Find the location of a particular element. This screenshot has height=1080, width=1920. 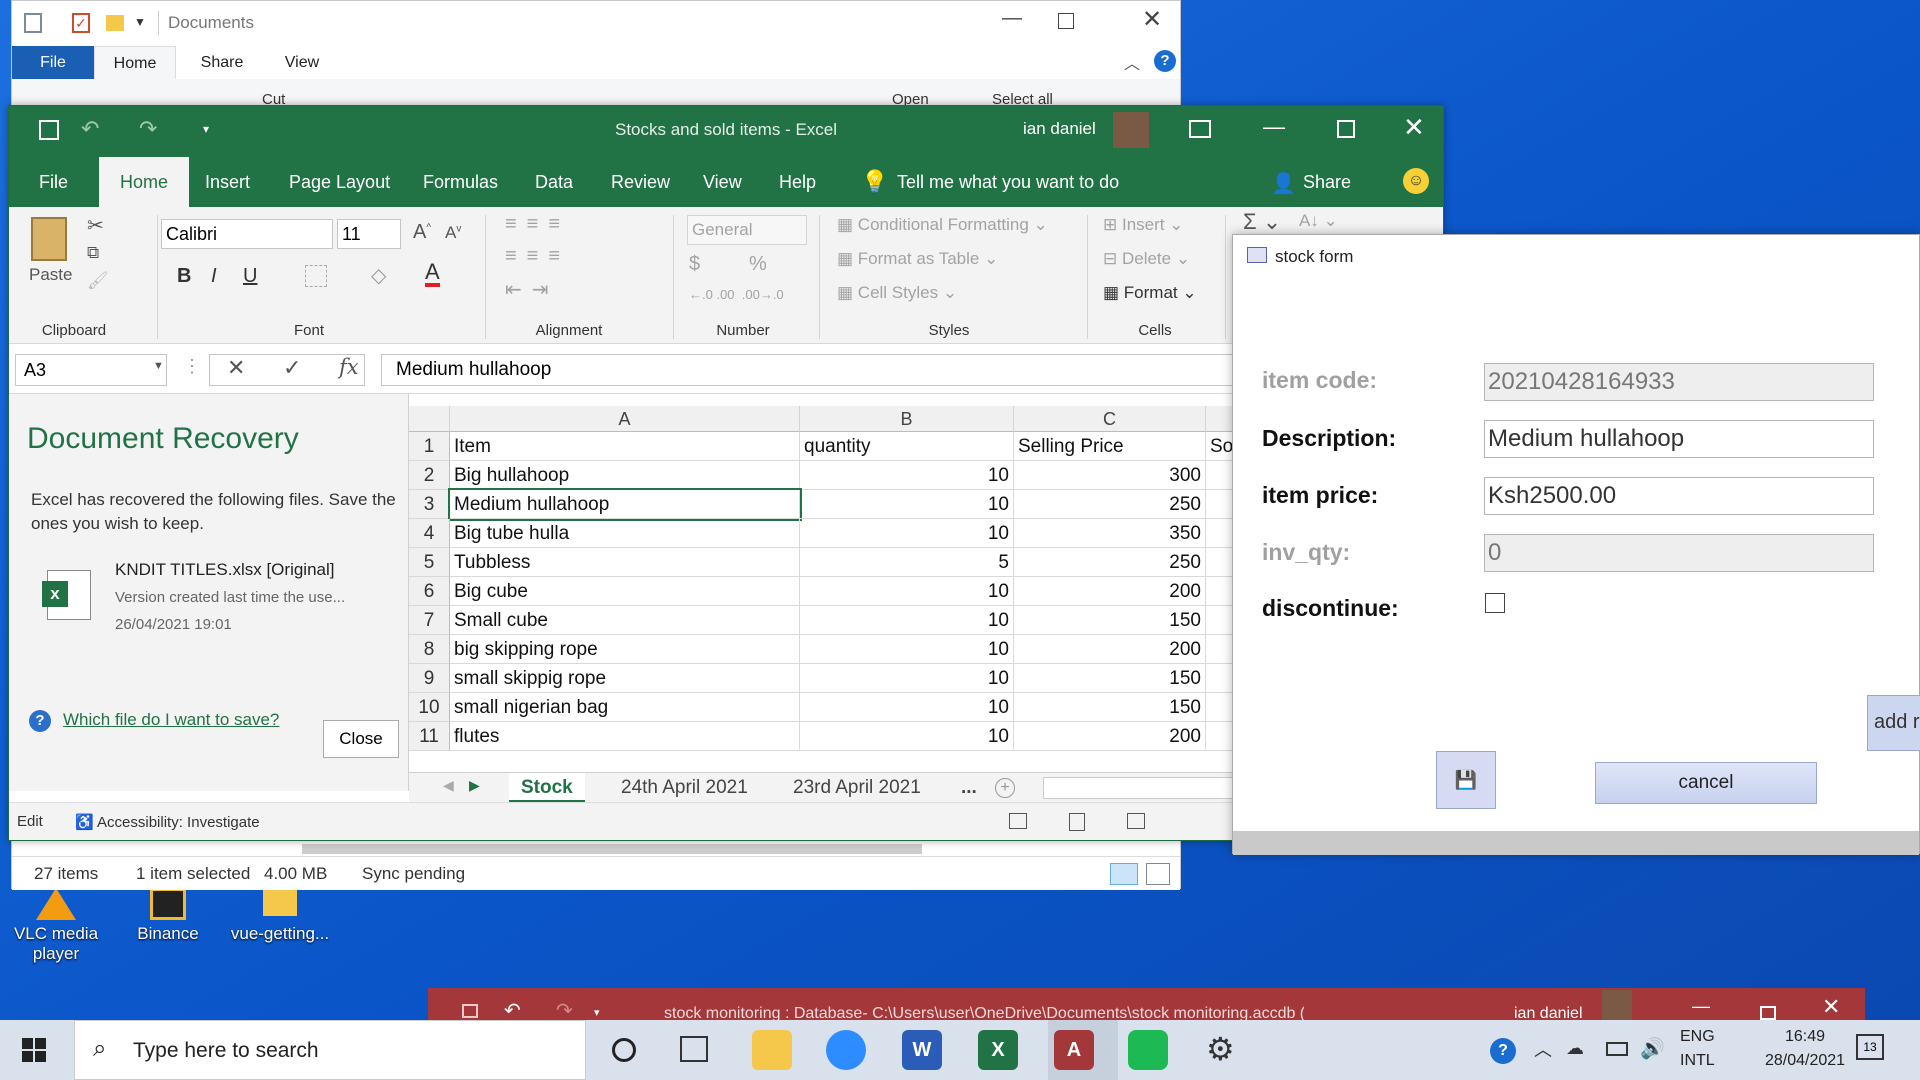

tab-page-layout: Page Layout is located at coordinates (339, 182).